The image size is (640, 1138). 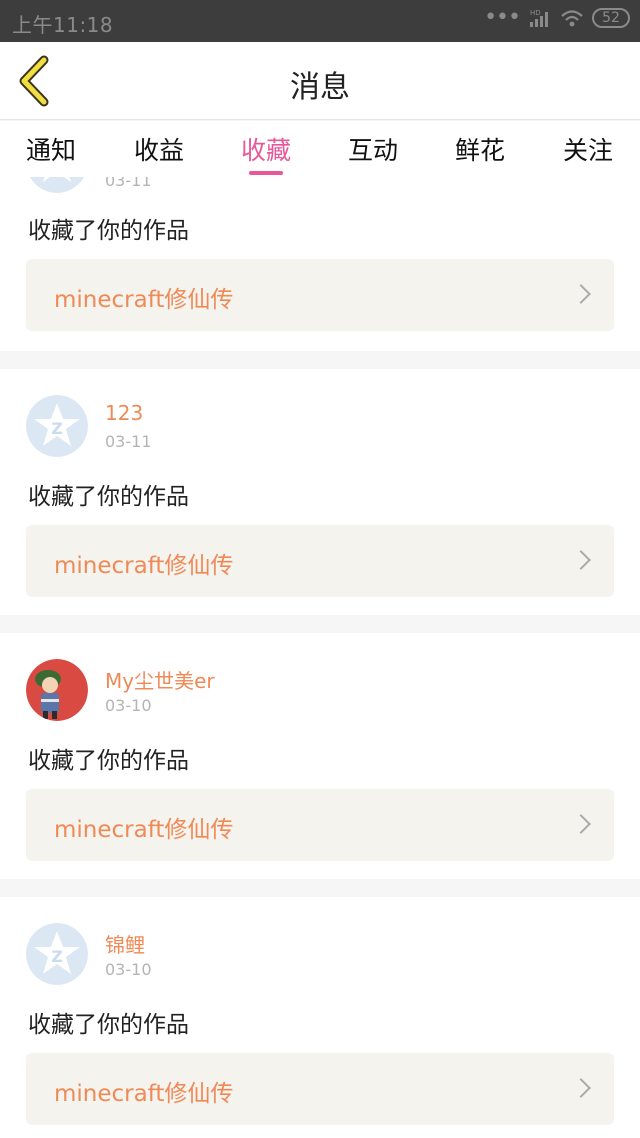 I want to click on battery-icon: 52, so click(x=611, y=18).